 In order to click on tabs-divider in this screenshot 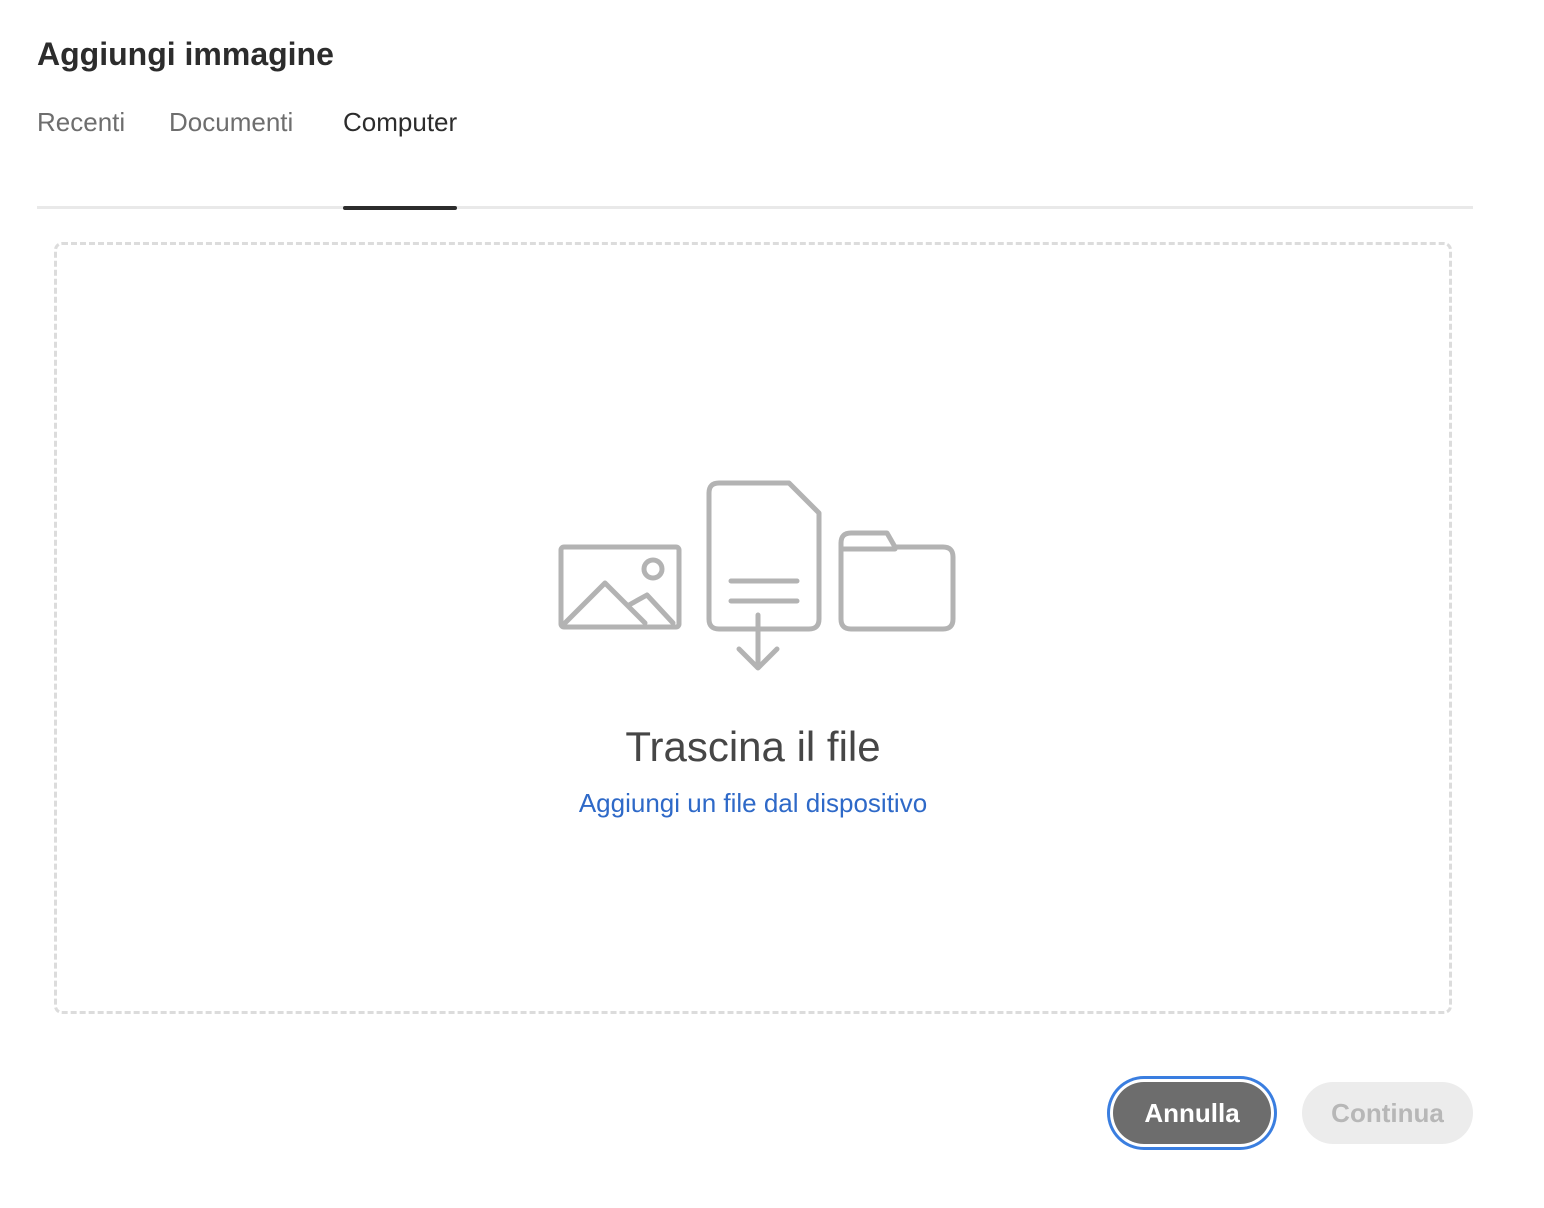, I will do `click(755, 207)`.